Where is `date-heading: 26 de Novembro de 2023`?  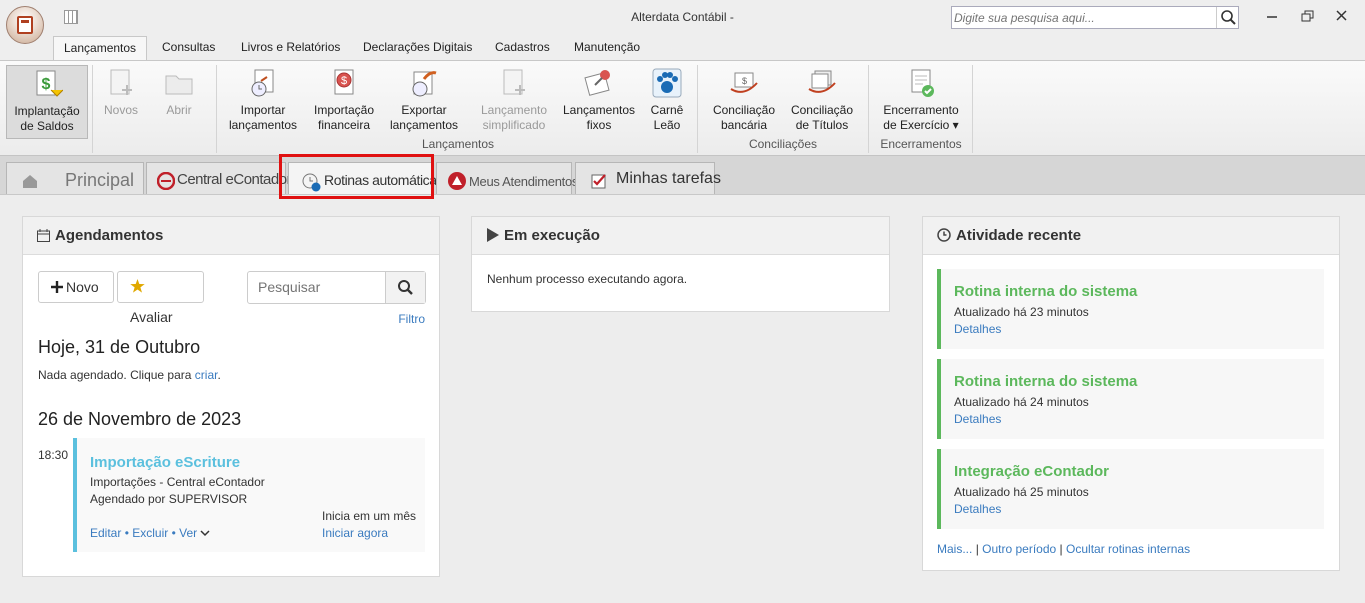
date-heading: 26 de Novembro de 2023 is located at coordinates (140, 419).